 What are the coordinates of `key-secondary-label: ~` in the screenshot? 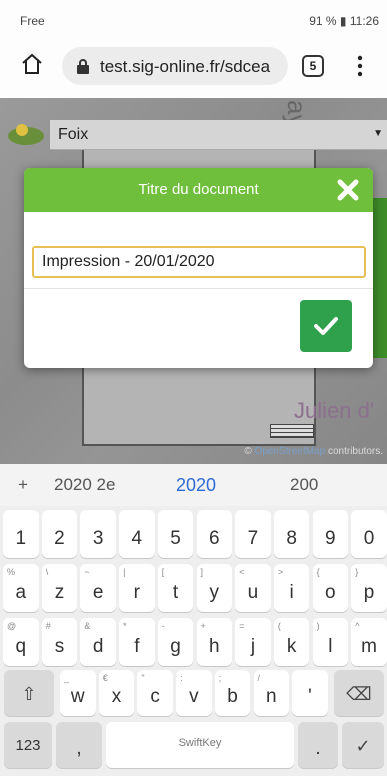 It's located at (87, 572).